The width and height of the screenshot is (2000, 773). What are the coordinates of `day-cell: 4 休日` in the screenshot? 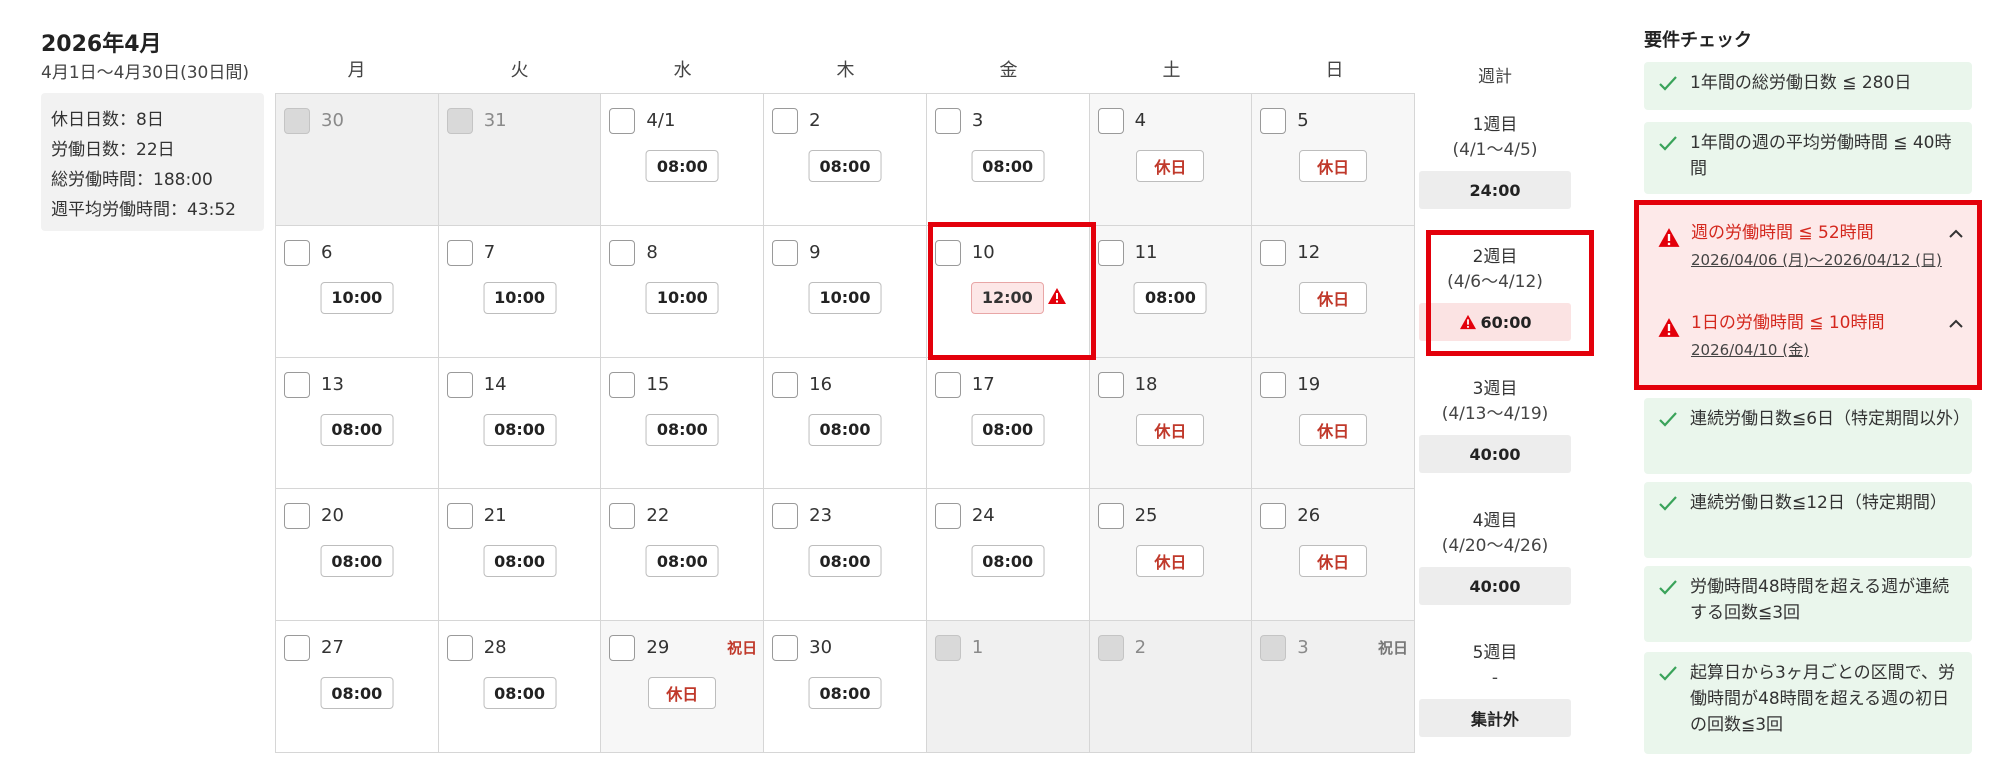 It's located at (1171, 160).